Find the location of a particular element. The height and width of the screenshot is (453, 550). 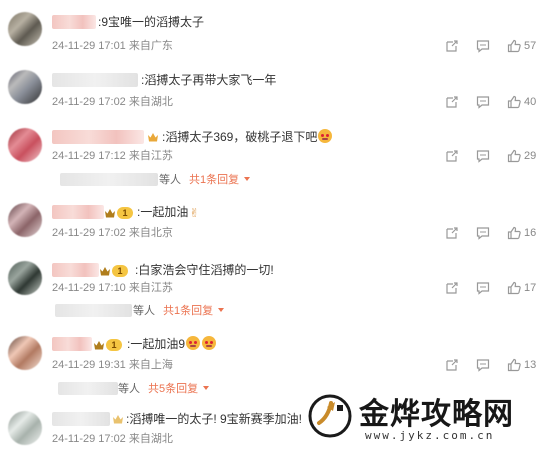

like-count: 16 is located at coordinates (530, 233).